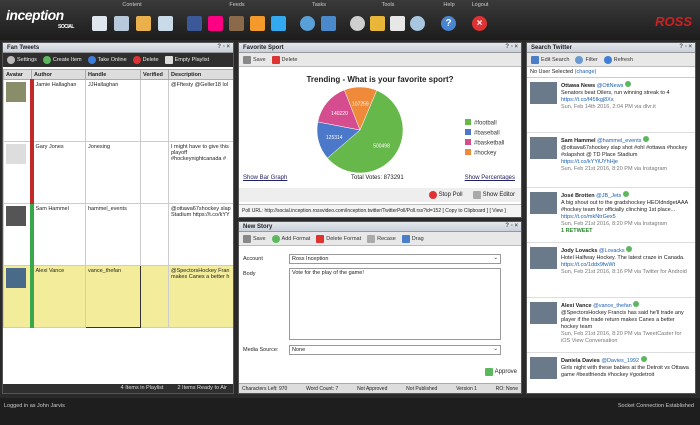 The image size is (700, 425). What do you see at coordinates (58, 74) in the screenshot?
I see `col-author: Author` at bounding box center [58, 74].